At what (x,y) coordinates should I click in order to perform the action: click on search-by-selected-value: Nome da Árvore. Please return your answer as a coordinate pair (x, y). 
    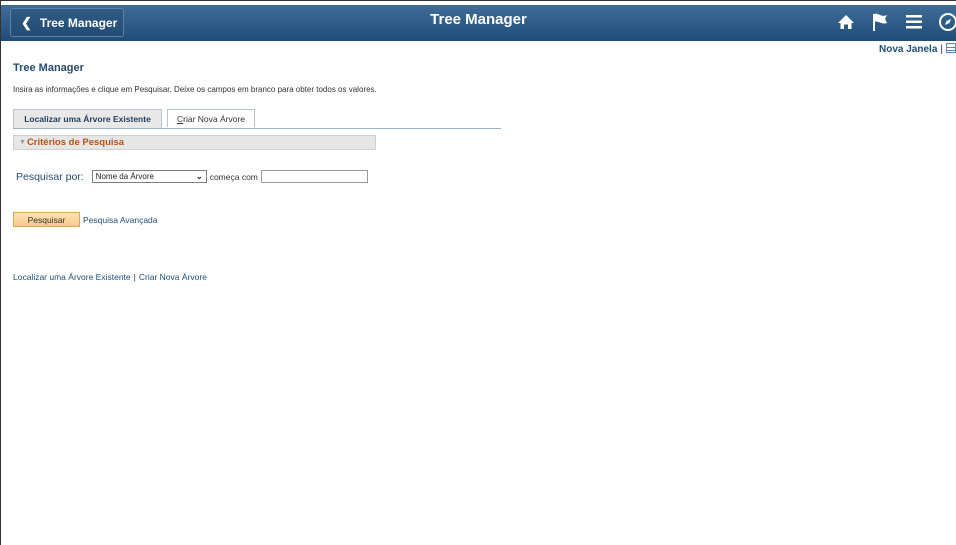
    Looking at the image, I should click on (124, 176).